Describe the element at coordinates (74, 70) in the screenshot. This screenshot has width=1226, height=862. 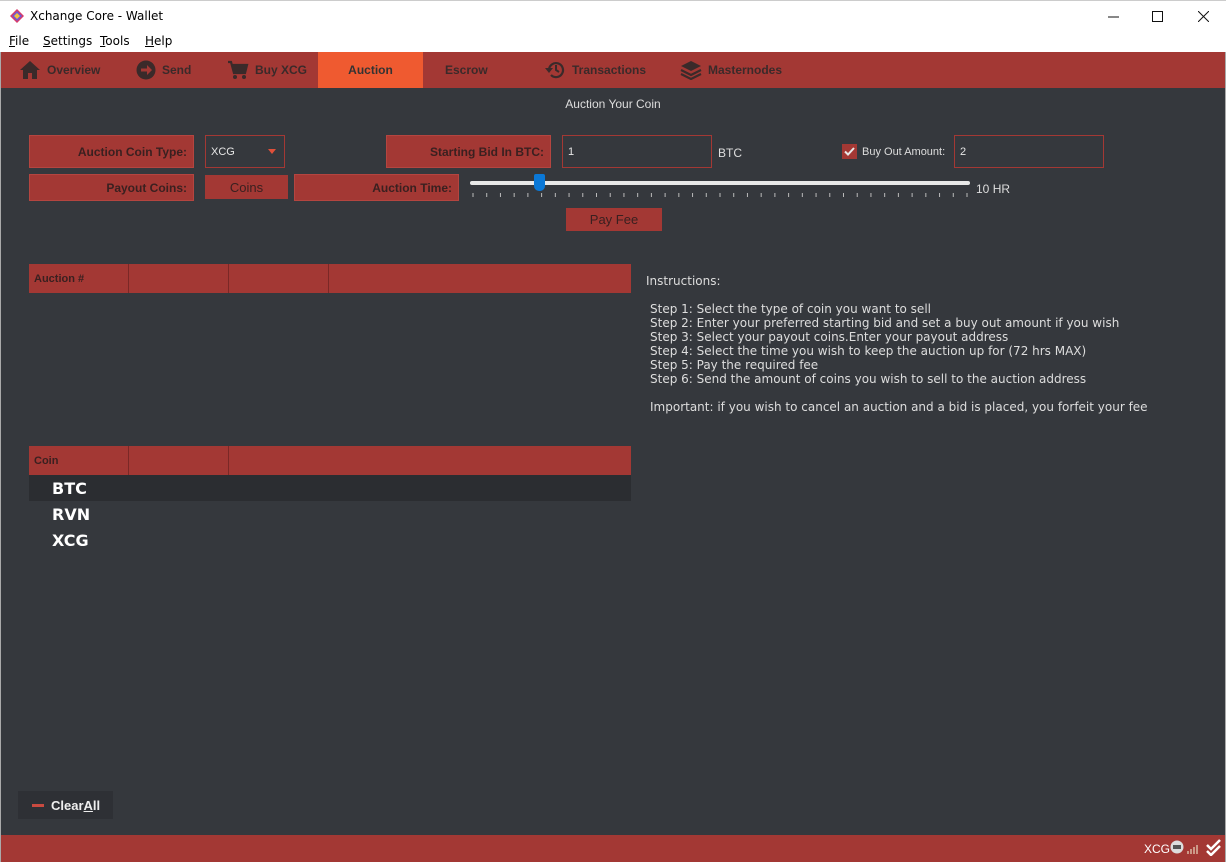
I see `tab-overview-label: Overview` at that location.